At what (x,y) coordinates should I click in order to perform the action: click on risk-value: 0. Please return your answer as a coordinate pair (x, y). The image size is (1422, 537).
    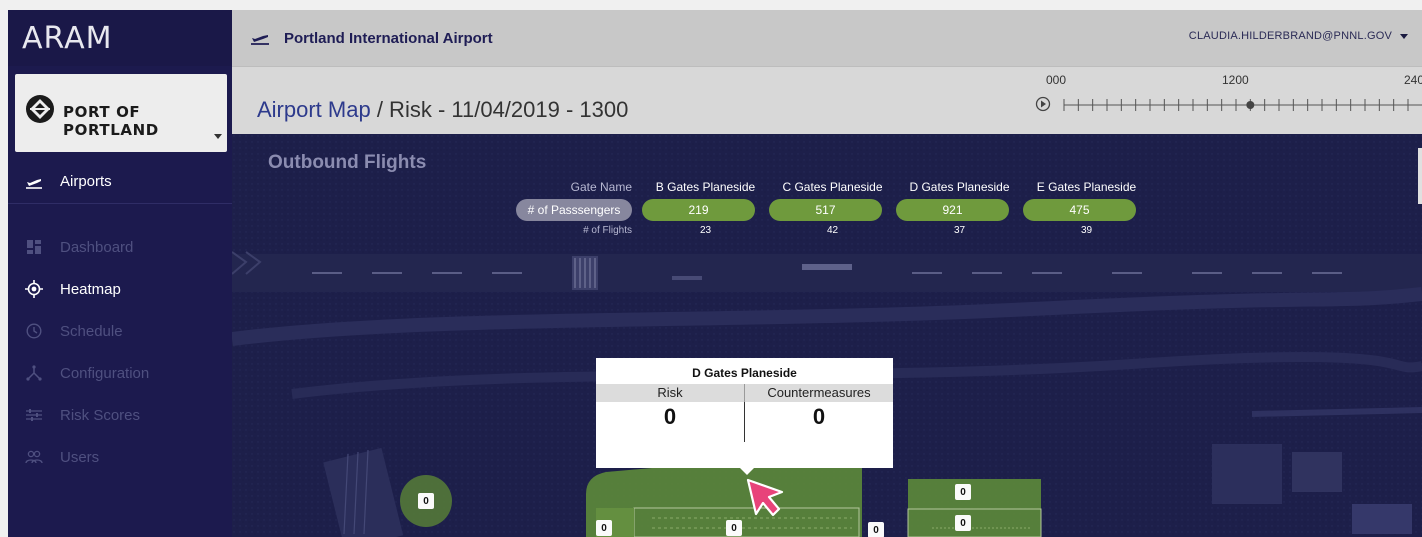
    Looking at the image, I should click on (670, 416).